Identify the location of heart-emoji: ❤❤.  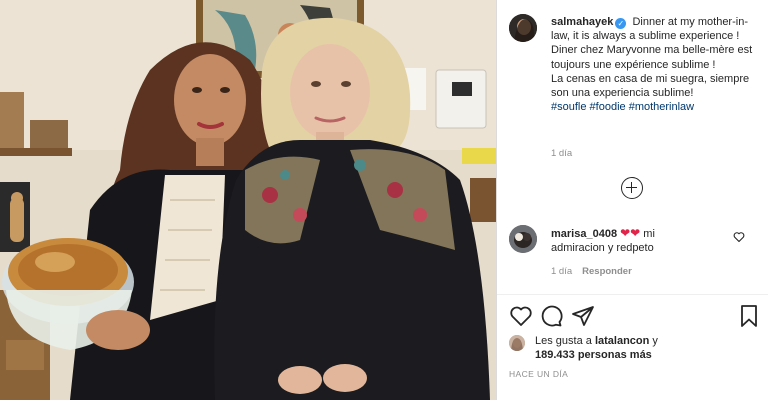
(630, 233).